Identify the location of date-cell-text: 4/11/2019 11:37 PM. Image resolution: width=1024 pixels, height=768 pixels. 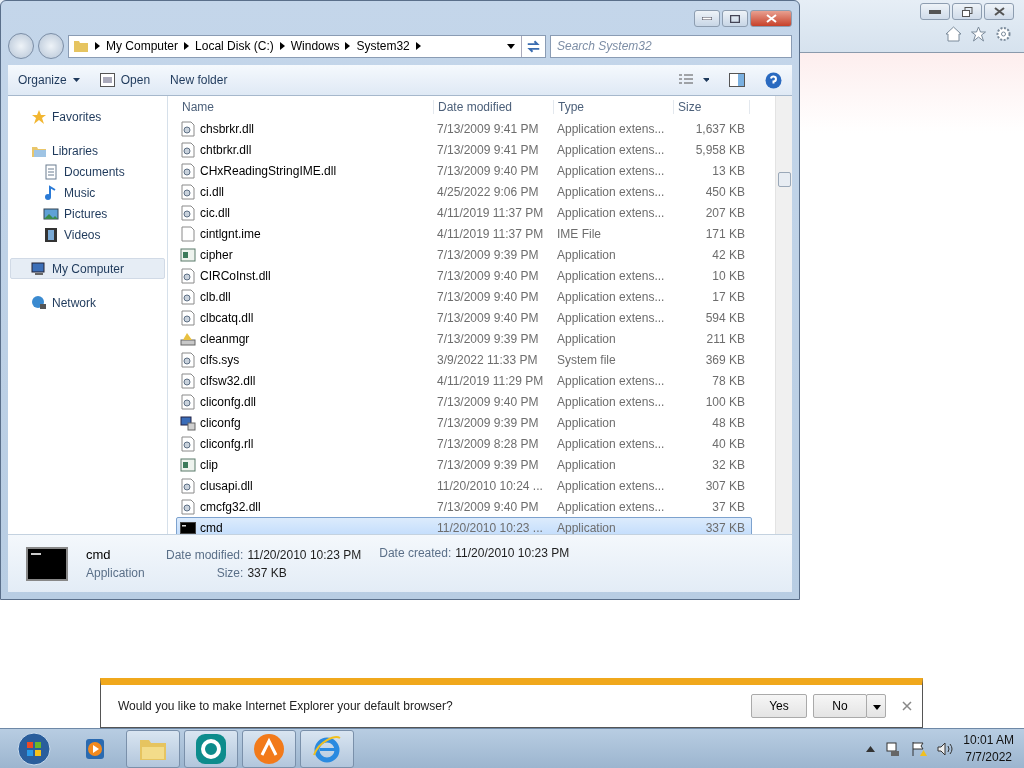
(490, 233).